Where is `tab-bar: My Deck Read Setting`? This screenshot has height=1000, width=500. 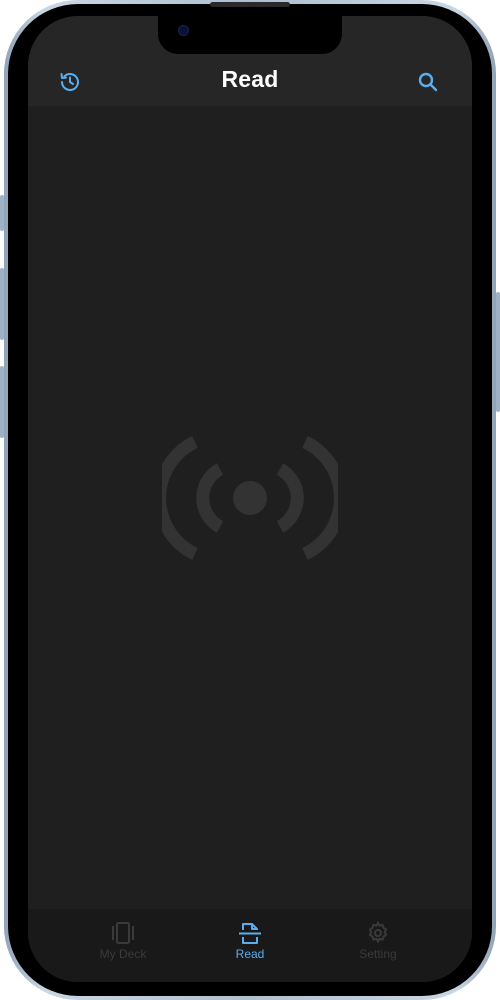
tab-bar: My Deck Read Setting is located at coordinates (250, 945).